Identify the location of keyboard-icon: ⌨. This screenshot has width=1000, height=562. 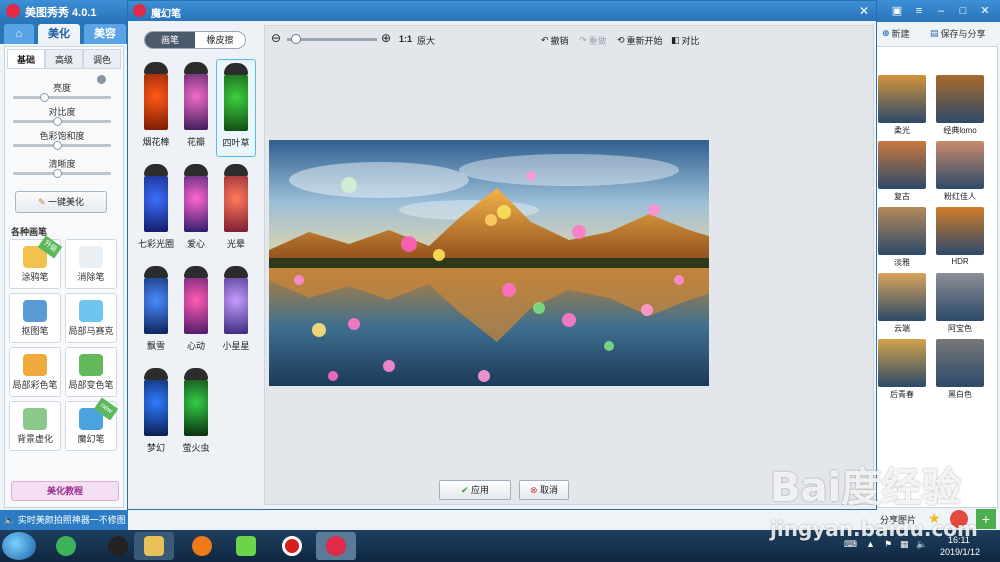
(850, 544).